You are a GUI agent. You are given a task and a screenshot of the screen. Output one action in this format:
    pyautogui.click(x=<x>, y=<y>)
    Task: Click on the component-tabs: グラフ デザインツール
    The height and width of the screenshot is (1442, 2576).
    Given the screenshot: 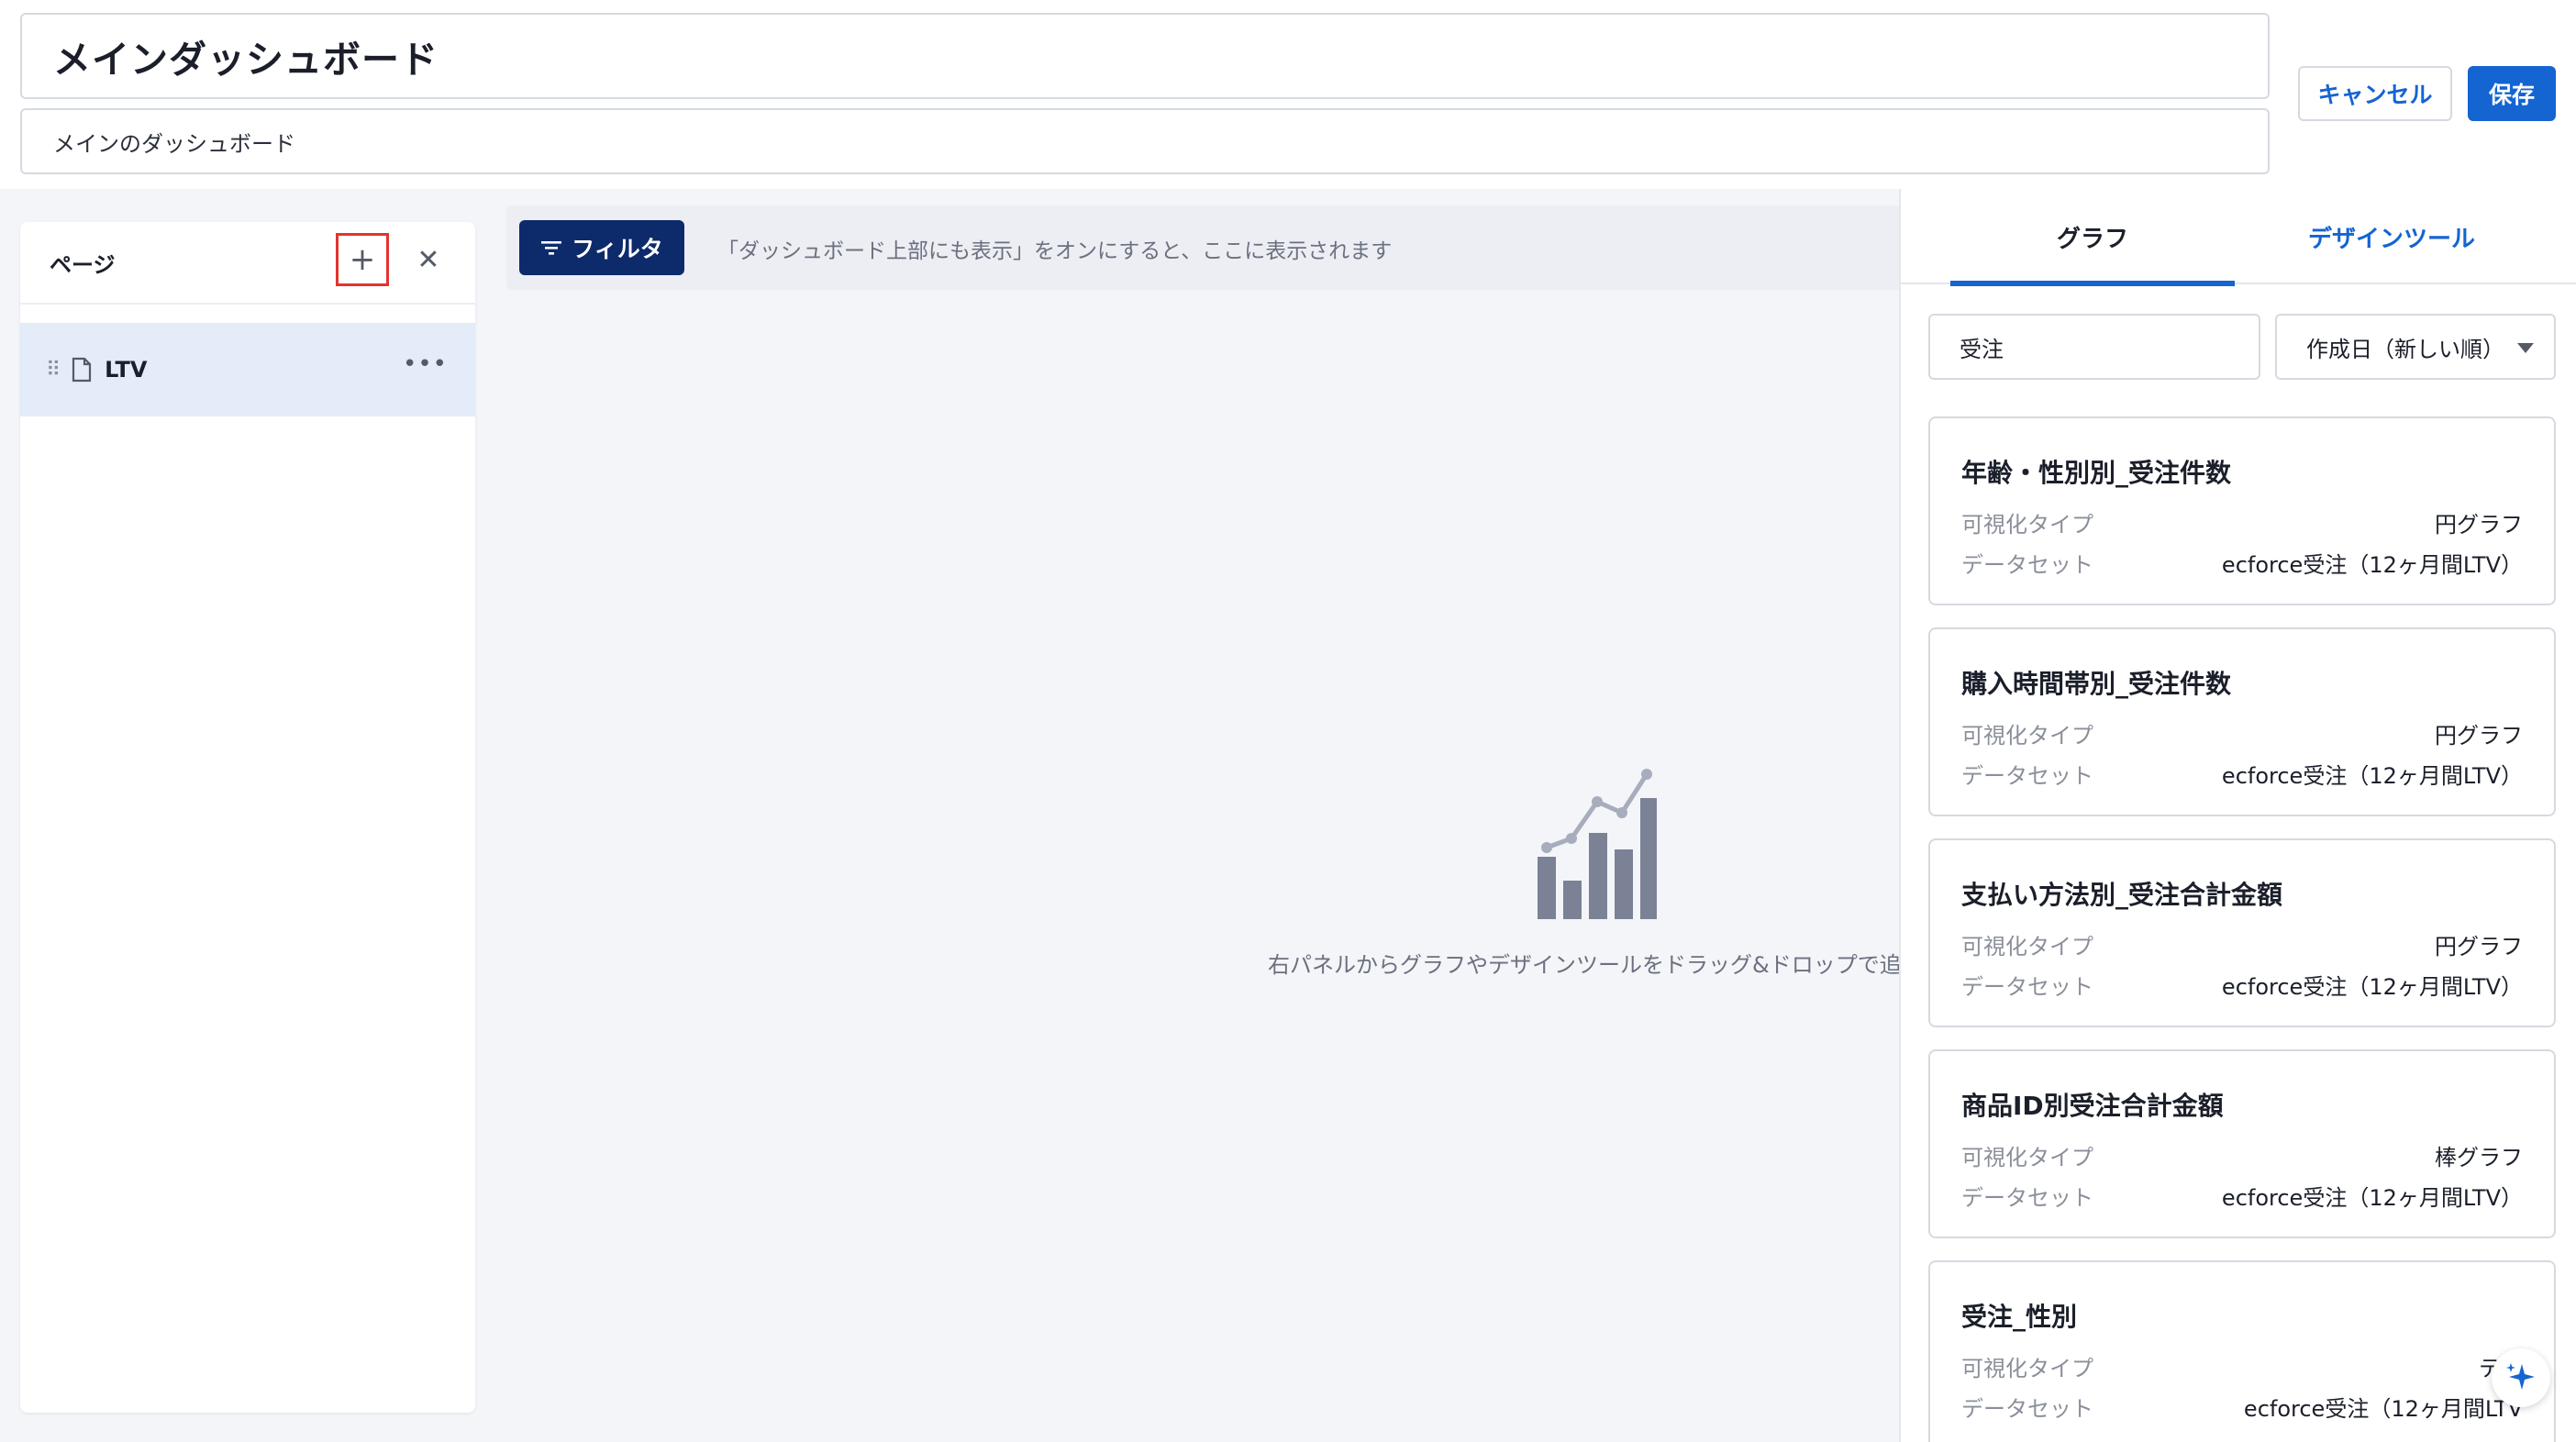 What is the action you would take?
    pyautogui.click(x=2237, y=237)
    